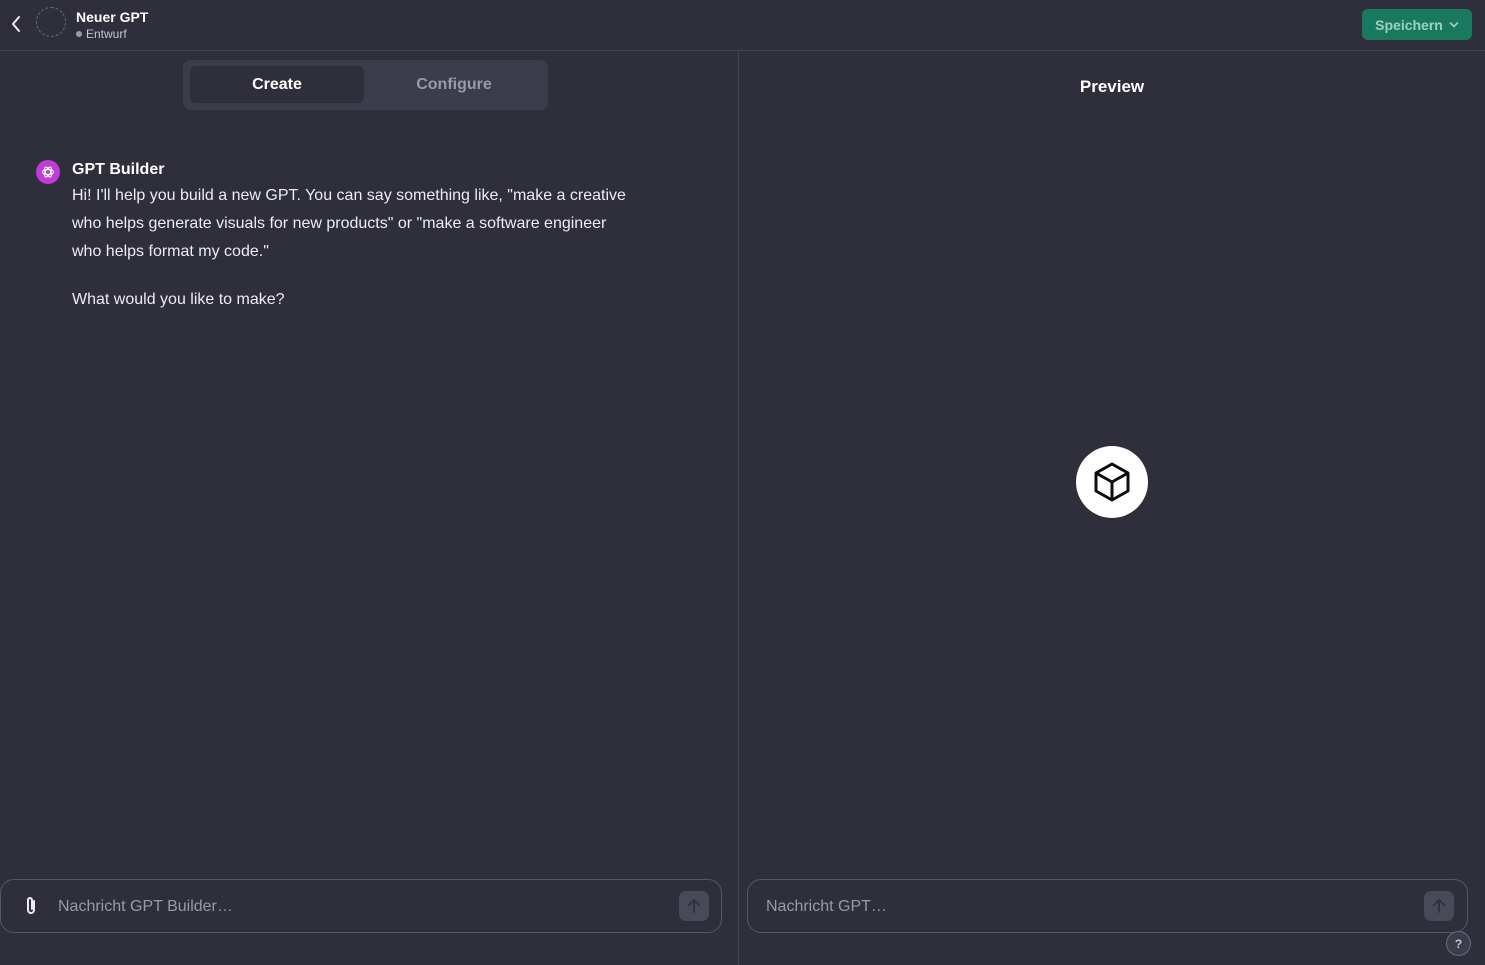 The height and width of the screenshot is (965, 1485). What do you see at coordinates (365, 85) in the screenshot?
I see `mode-tabs: Create Configure` at bounding box center [365, 85].